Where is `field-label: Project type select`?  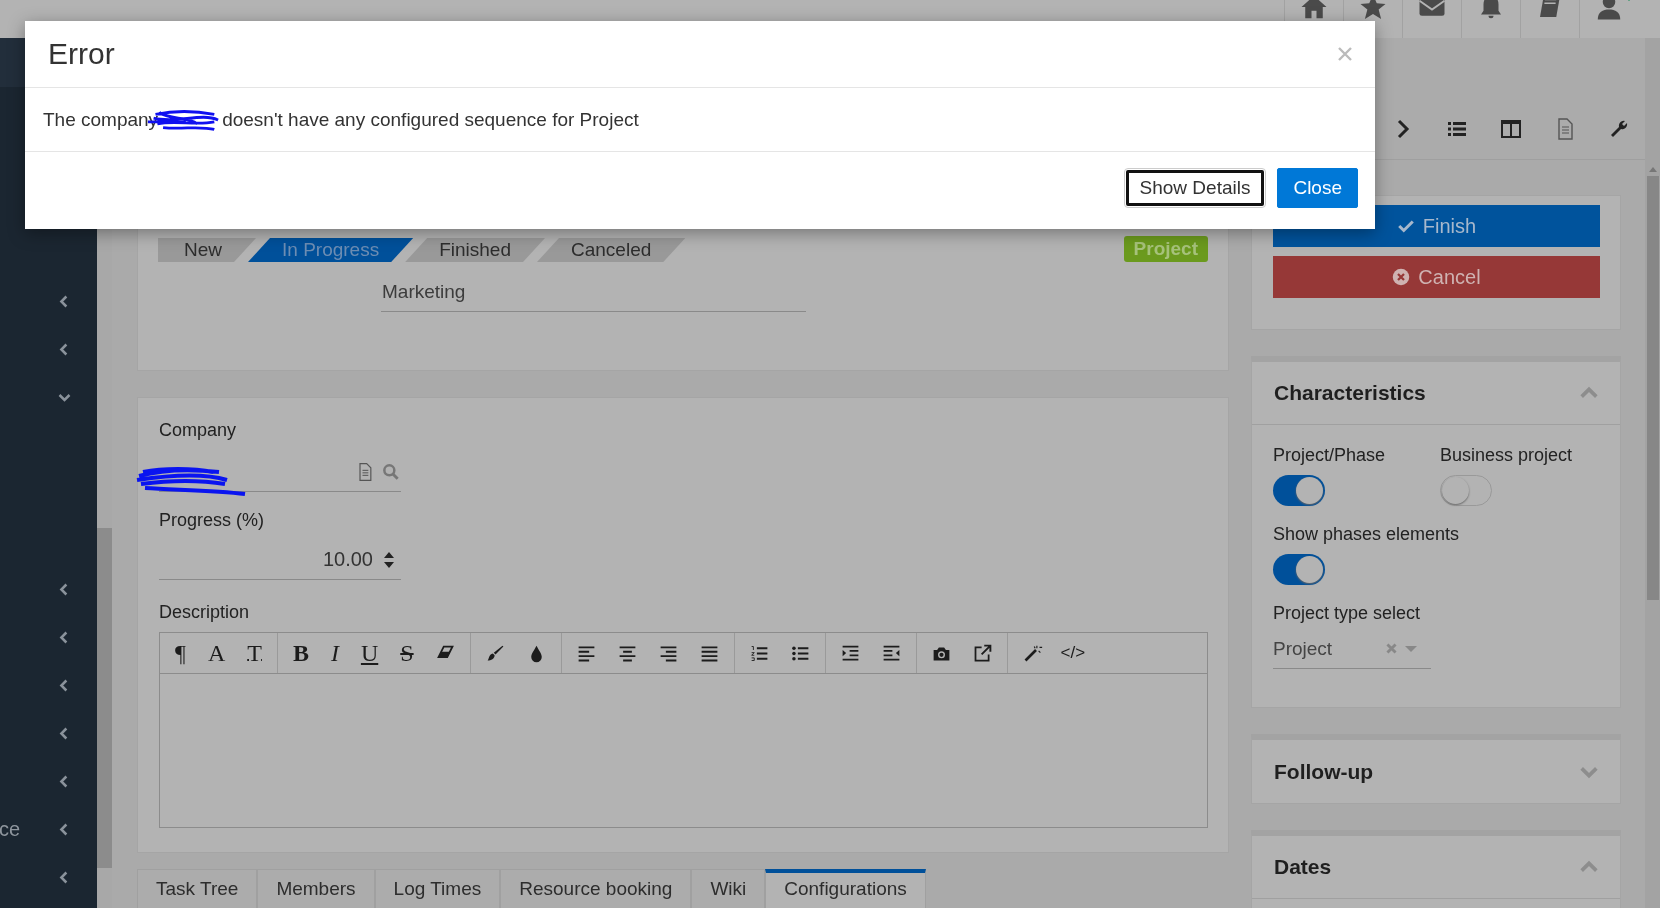 field-label: Project type select is located at coordinates (1347, 614).